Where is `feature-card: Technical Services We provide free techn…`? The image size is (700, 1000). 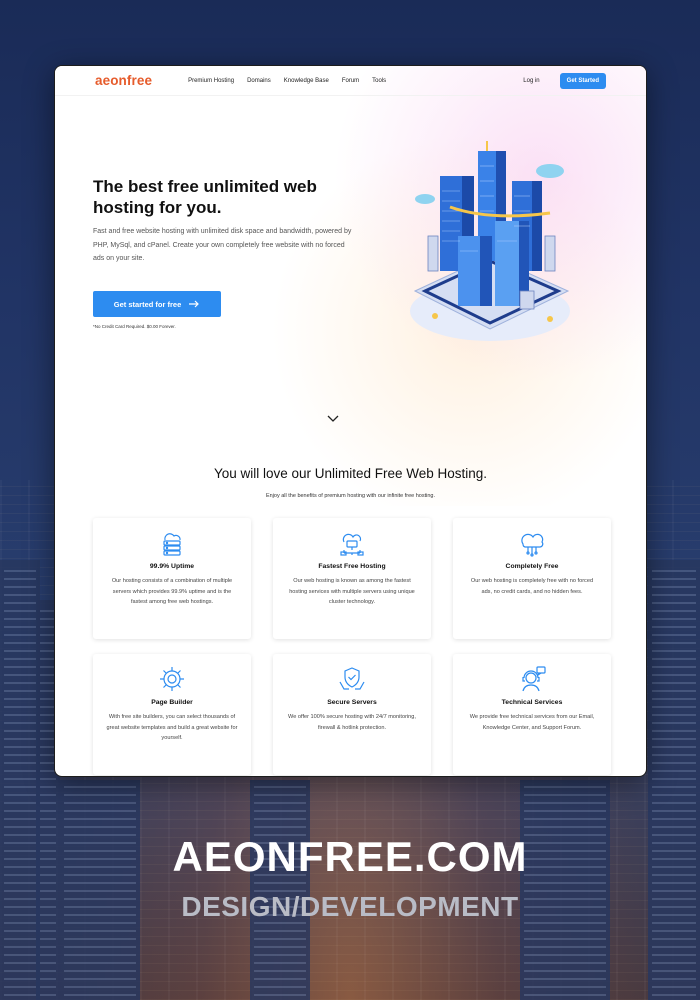 feature-card: Technical Services We provide free techn… is located at coordinates (532, 714).